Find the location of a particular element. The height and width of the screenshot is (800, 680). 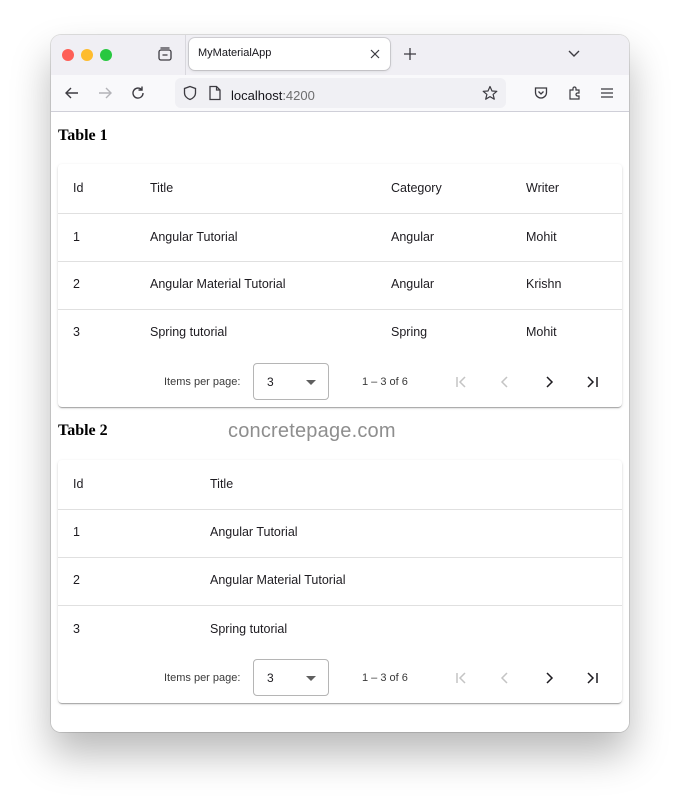

table1-col-writer: Writer is located at coordinates (542, 188).